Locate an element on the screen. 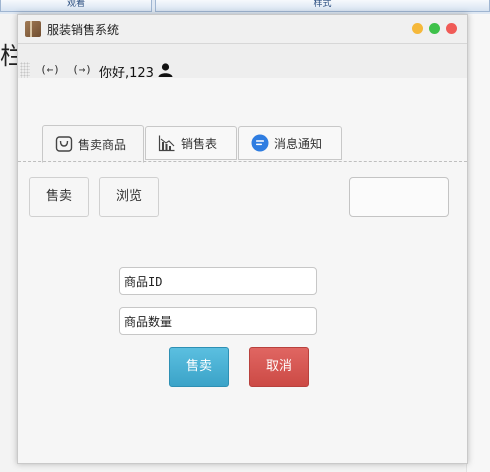 Image resolution: width=490 pixels, height=472 pixels. navigation-bar: (←) (→) 你好,123 is located at coordinates (242, 62).